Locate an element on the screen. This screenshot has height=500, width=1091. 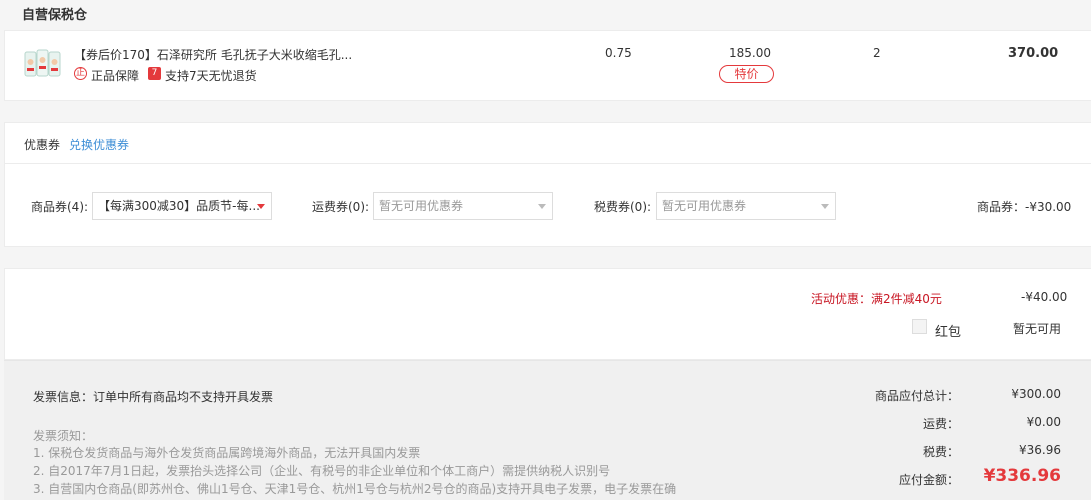
invoice-notice-line: 1. 保税仓发货商品与海外仓发货商品属跨境海外商品，无法开具国内发票 is located at coordinates (227, 453).